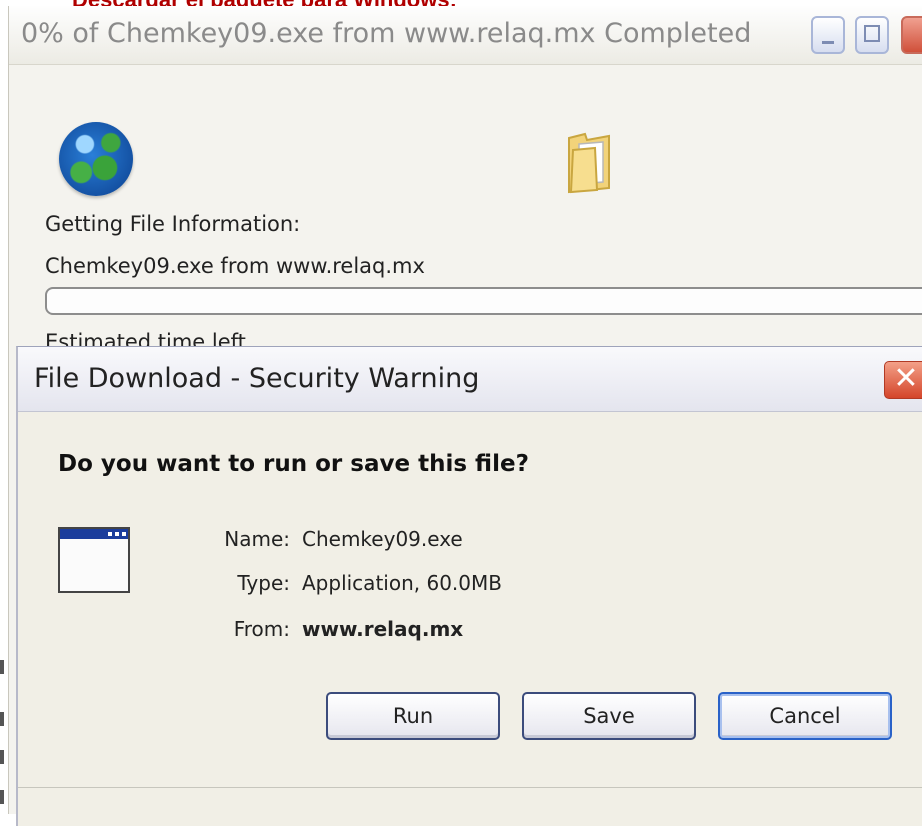 The height and width of the screenshot is (826, 922). I want to click on dialog-question: Do you want to run or save this file?, so click(293, 464).